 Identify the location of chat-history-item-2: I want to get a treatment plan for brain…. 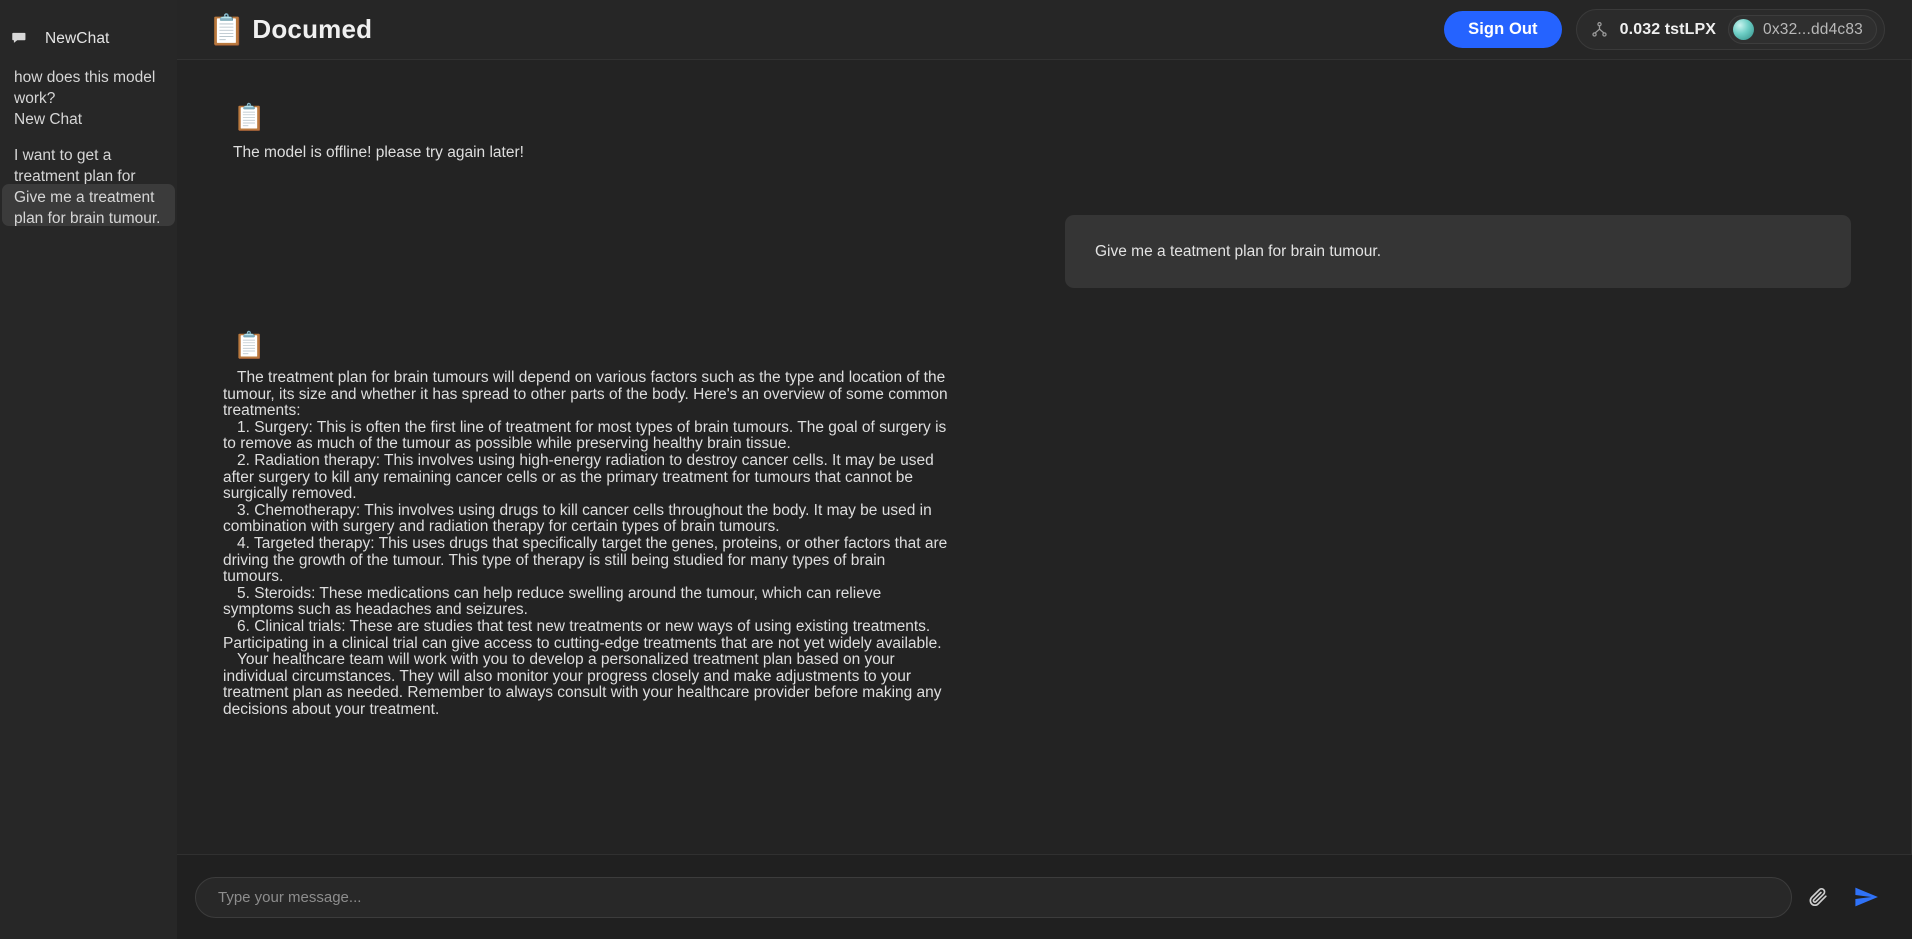
(88, 163).